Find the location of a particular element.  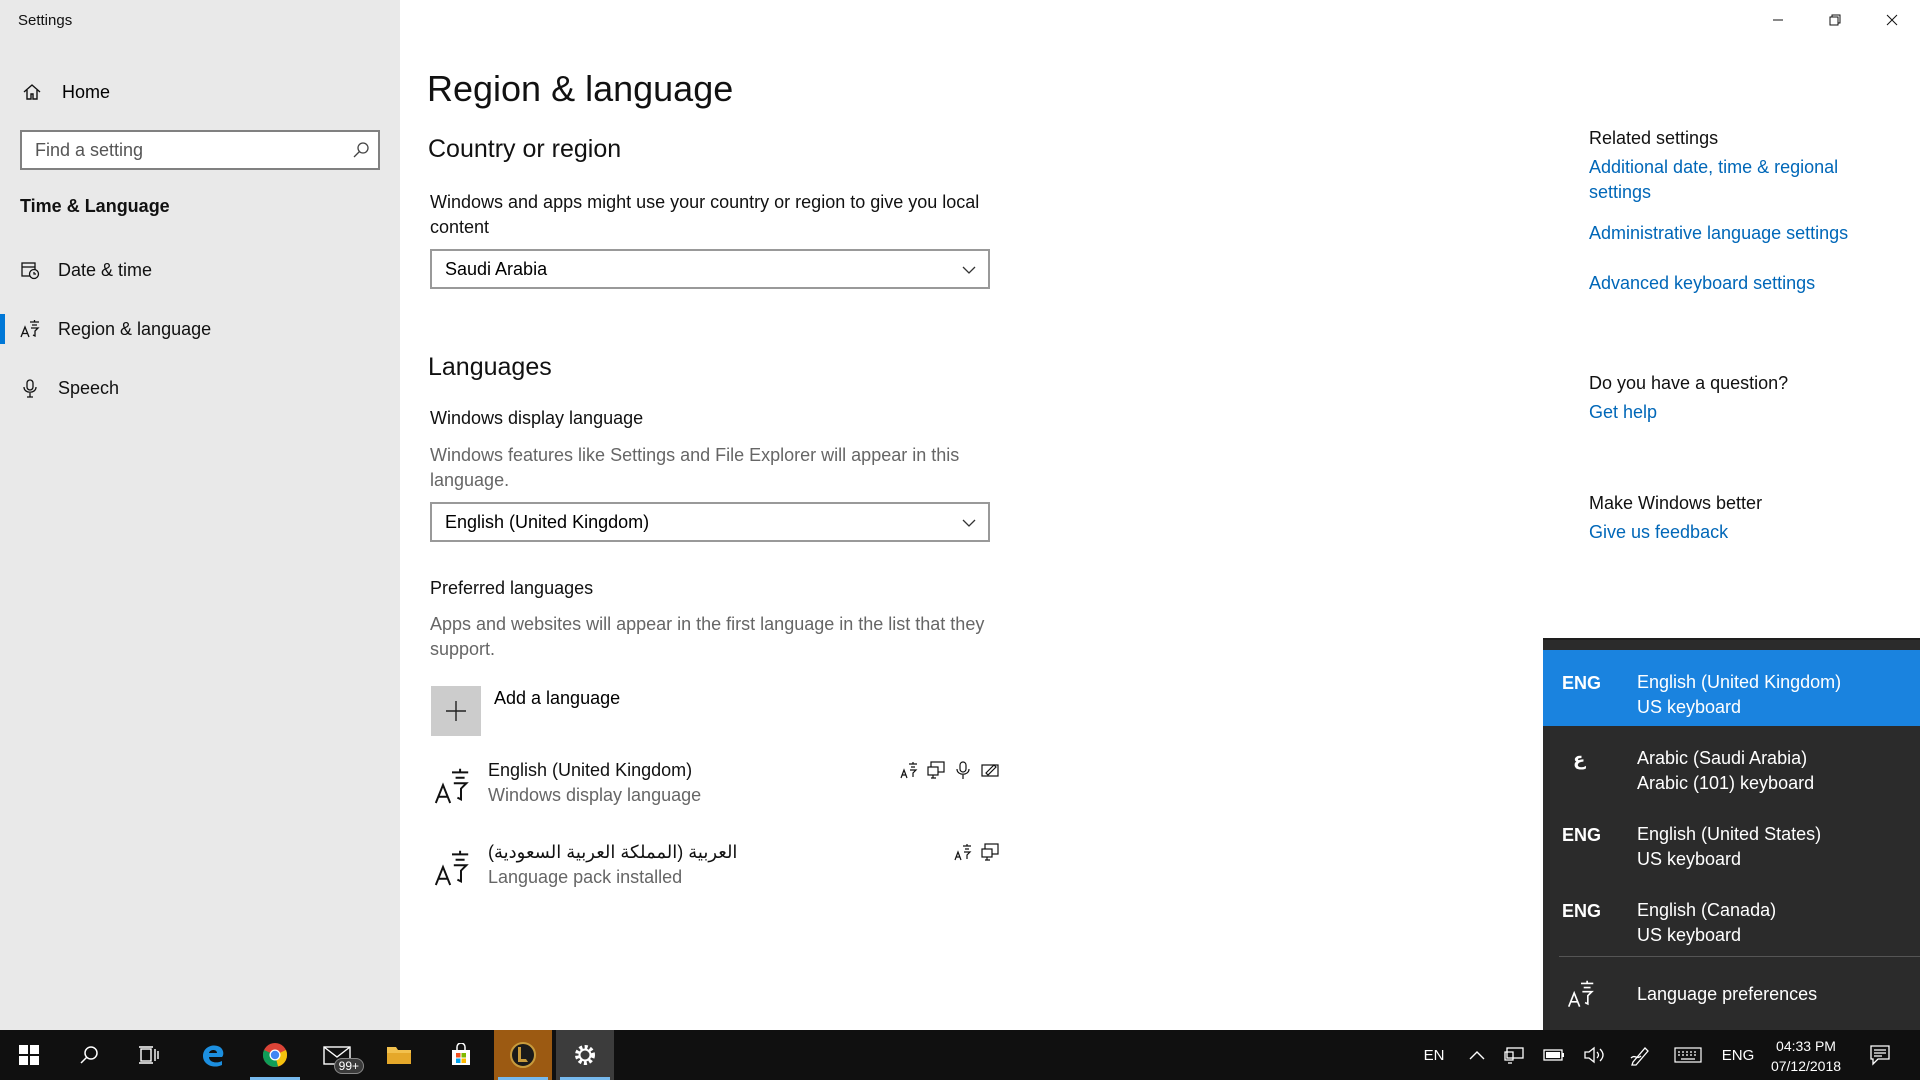

home-nav-item: Home is located at coordinates (200, 92).